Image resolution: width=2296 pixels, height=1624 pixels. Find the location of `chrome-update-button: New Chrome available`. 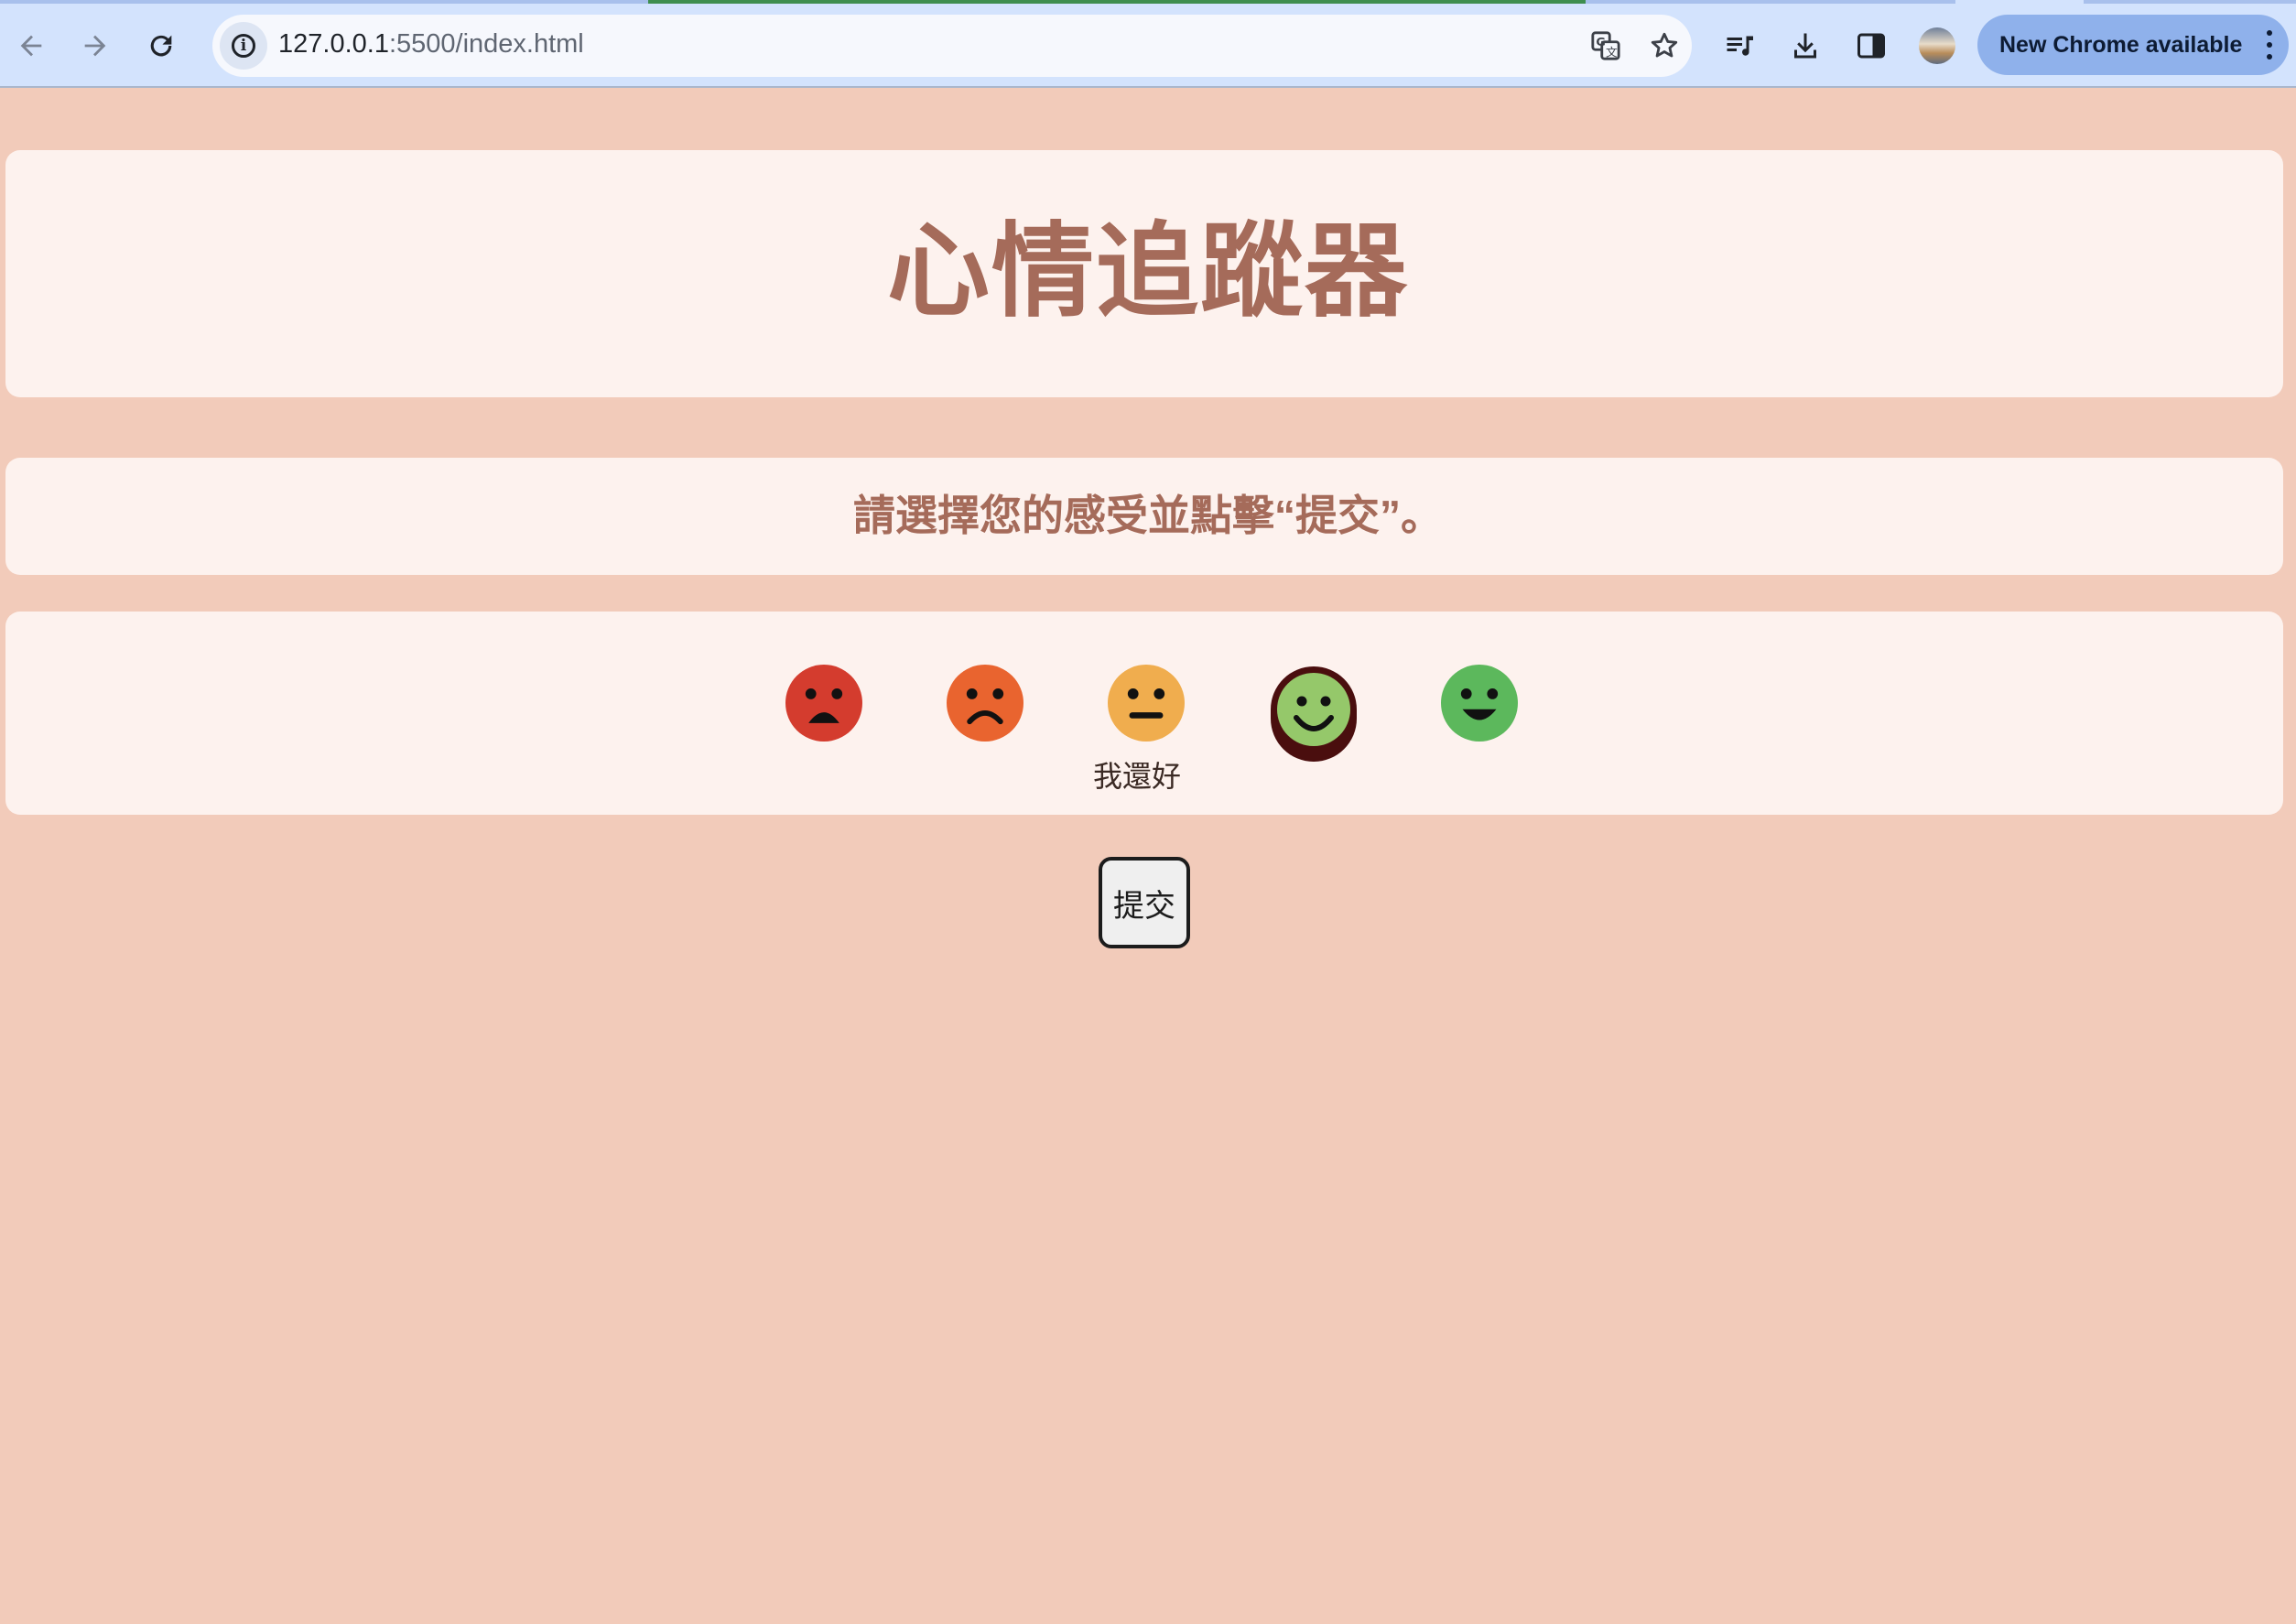

chrome-update-button: New Chrome available is located at coordinates (2133, 45).